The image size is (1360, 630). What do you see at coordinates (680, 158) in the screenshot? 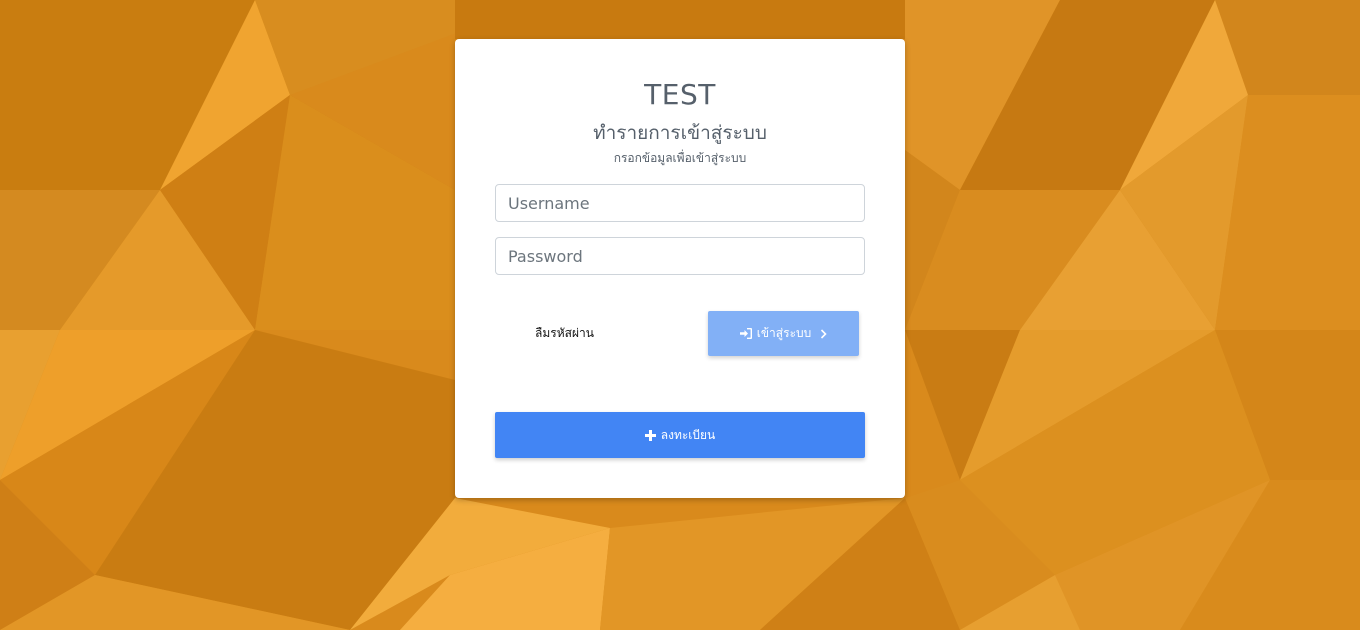
I see `login-hint: กรอกข้อมูลเพื่อเข้าสู่ระบบ` at bounding box center [680, 158].